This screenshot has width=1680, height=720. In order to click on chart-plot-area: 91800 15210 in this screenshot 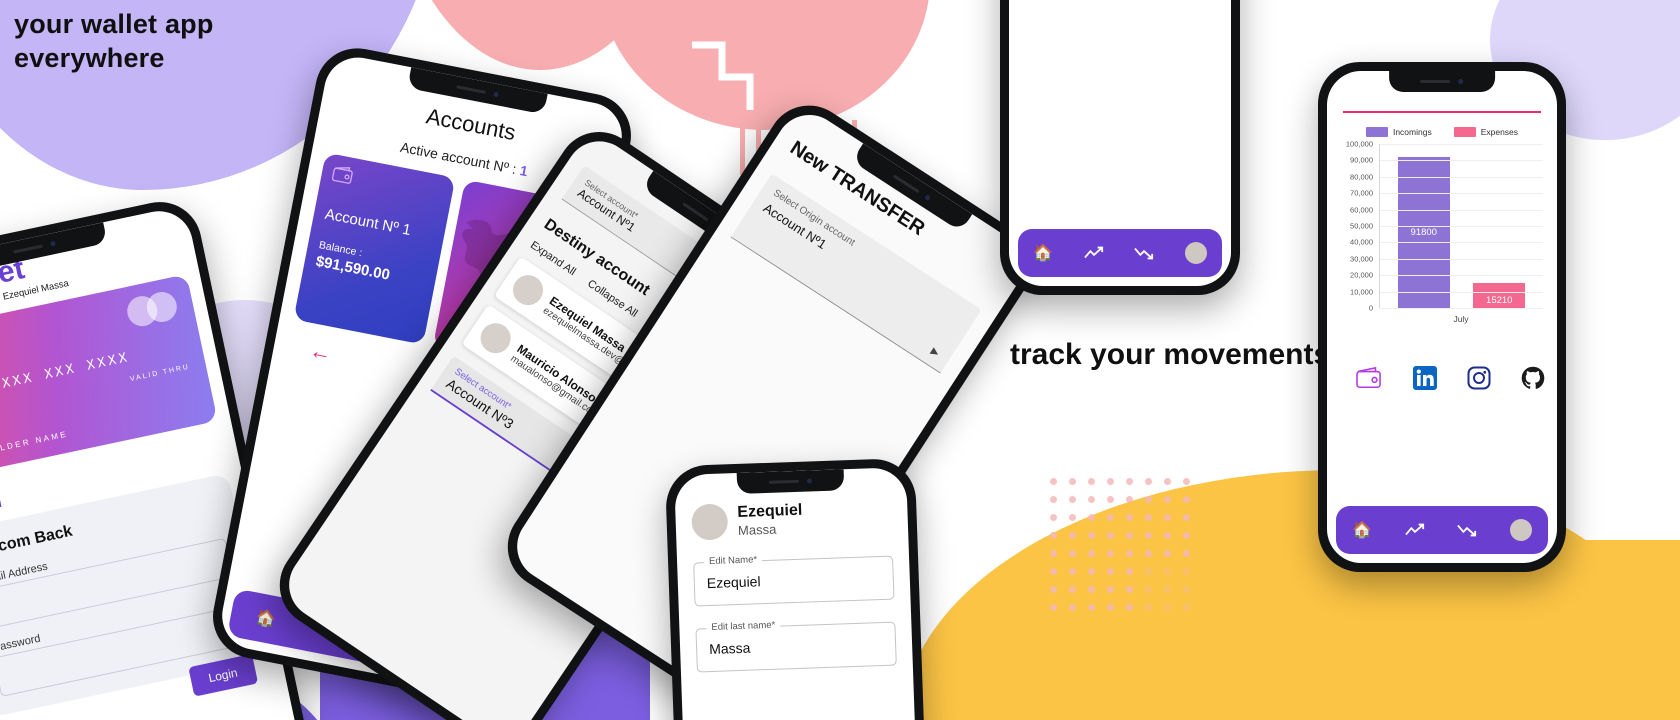, I will do `click(1461, 226)`.